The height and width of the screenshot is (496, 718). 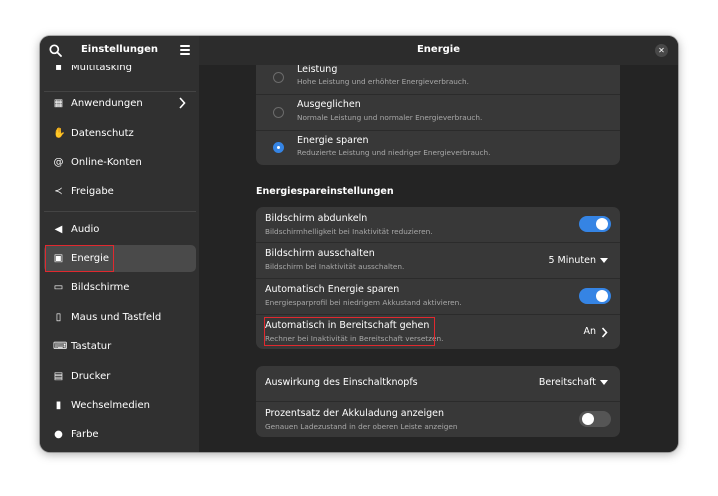 What do you see at coordinates (59, 133) in the screenshot?
I see `privacy-hand-icon: ✋` at bounding box center [59, 133].